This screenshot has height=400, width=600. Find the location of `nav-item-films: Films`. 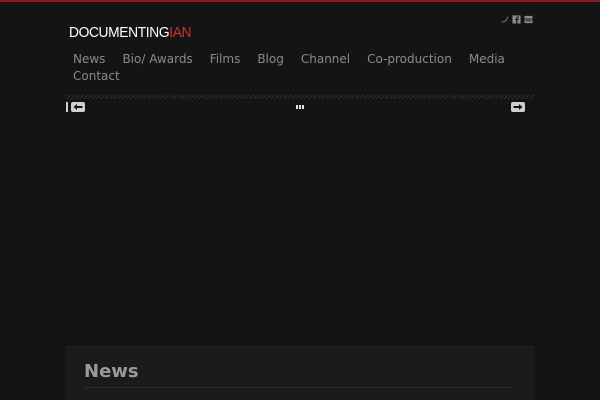

nav-item-films: Films is located at coordinates (225, 59).